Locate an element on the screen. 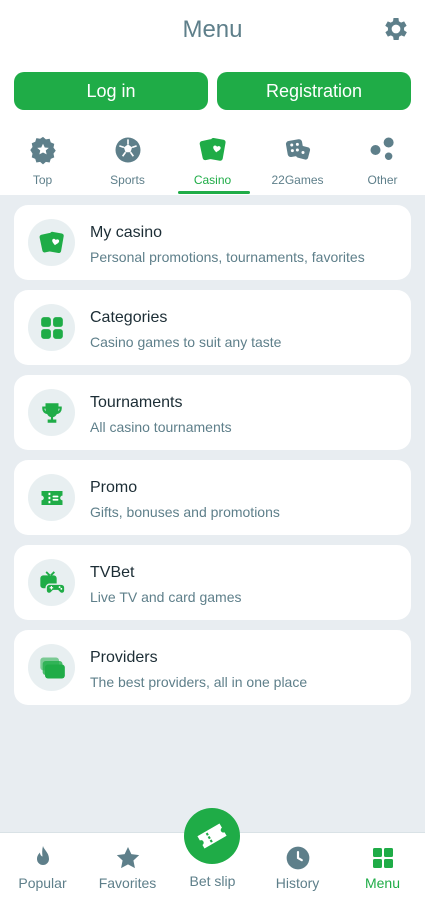 This screenshot has height=900, width=425. stack-icon is located at coordinates (52, 667).